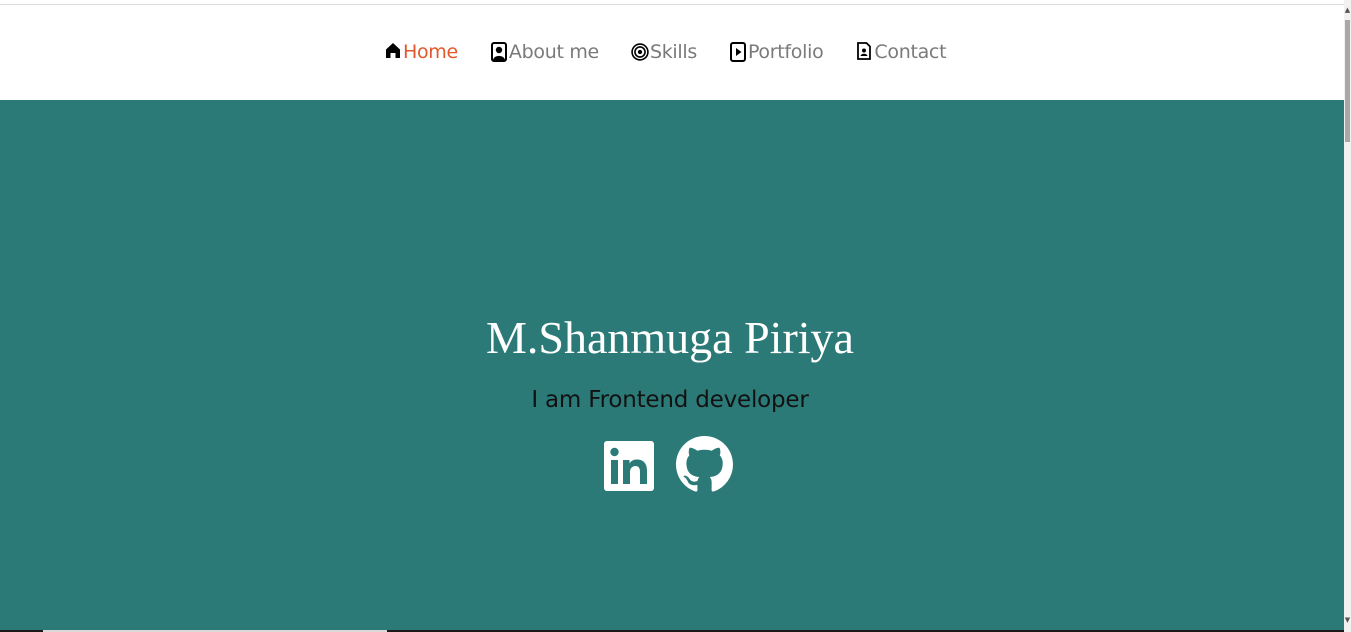 The height and width of the screenshot is (632, 1351). I want to click on nav-list: Home About me Skills Portfolio Contact, so click(665, 52).